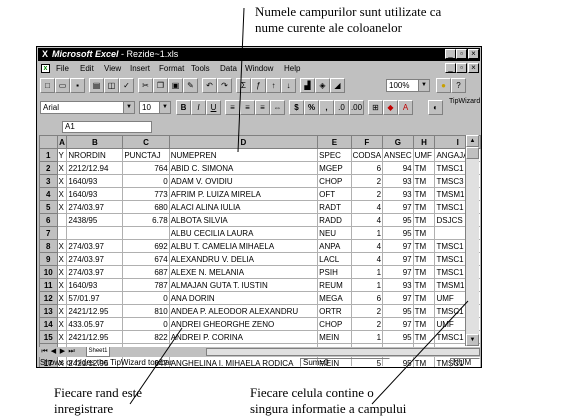  I want to click on pointer-to-cell, so click(420, 352).